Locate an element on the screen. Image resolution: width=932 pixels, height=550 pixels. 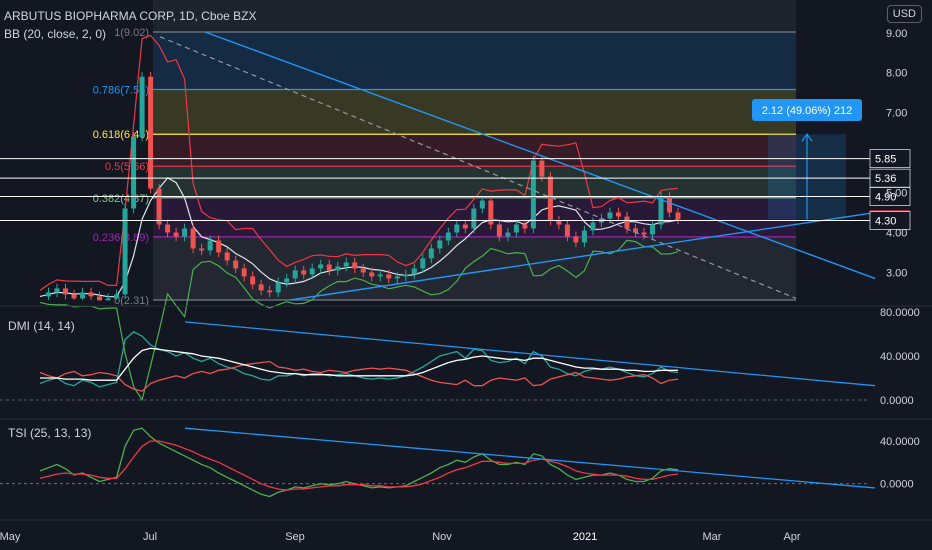
price-label: 4.30 is located at coordinates (885, 222).